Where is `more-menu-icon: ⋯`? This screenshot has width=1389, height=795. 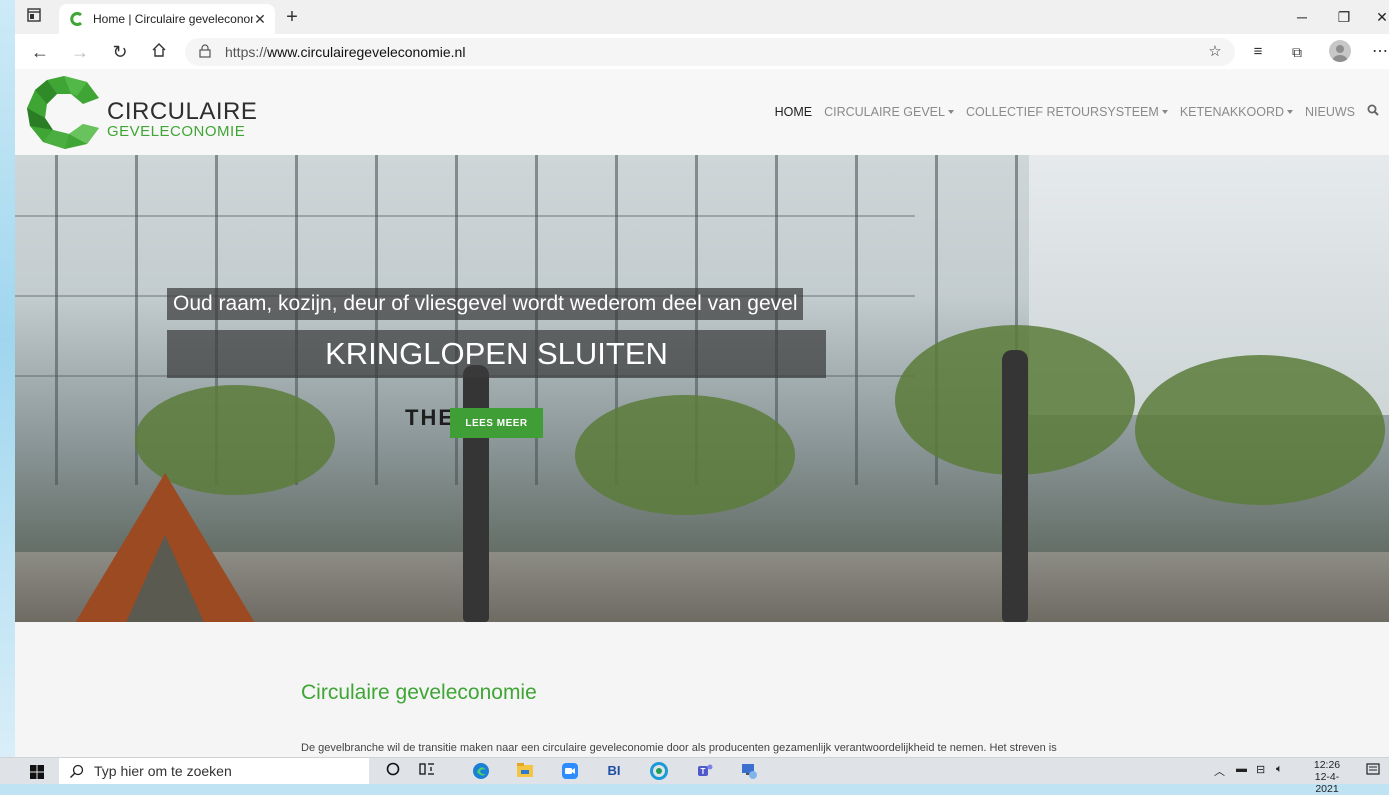
more-menu-icon: ⋯ is located at coordinates (1378, 52).